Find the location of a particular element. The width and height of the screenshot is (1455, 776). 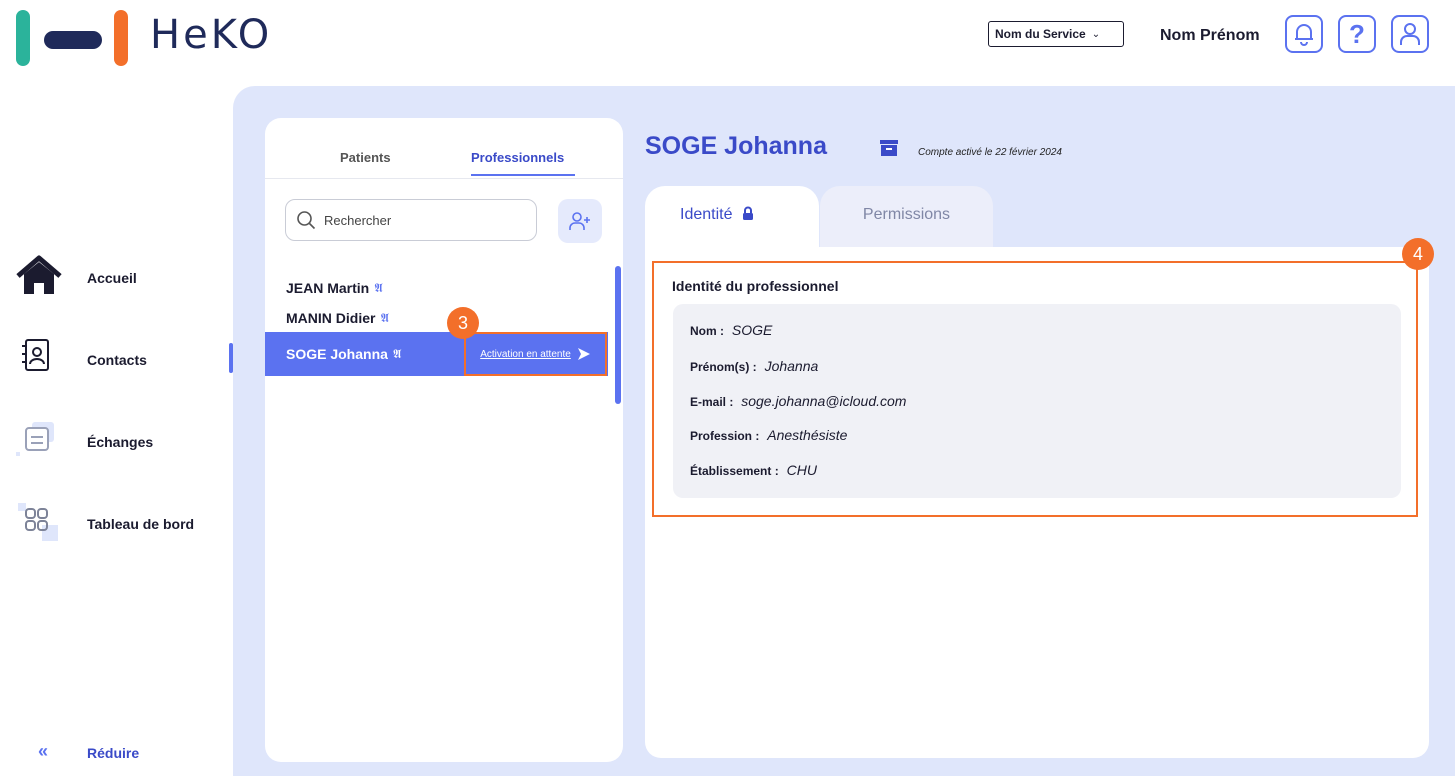

reduce-label: Réduire is located at coordinates (113, 753).